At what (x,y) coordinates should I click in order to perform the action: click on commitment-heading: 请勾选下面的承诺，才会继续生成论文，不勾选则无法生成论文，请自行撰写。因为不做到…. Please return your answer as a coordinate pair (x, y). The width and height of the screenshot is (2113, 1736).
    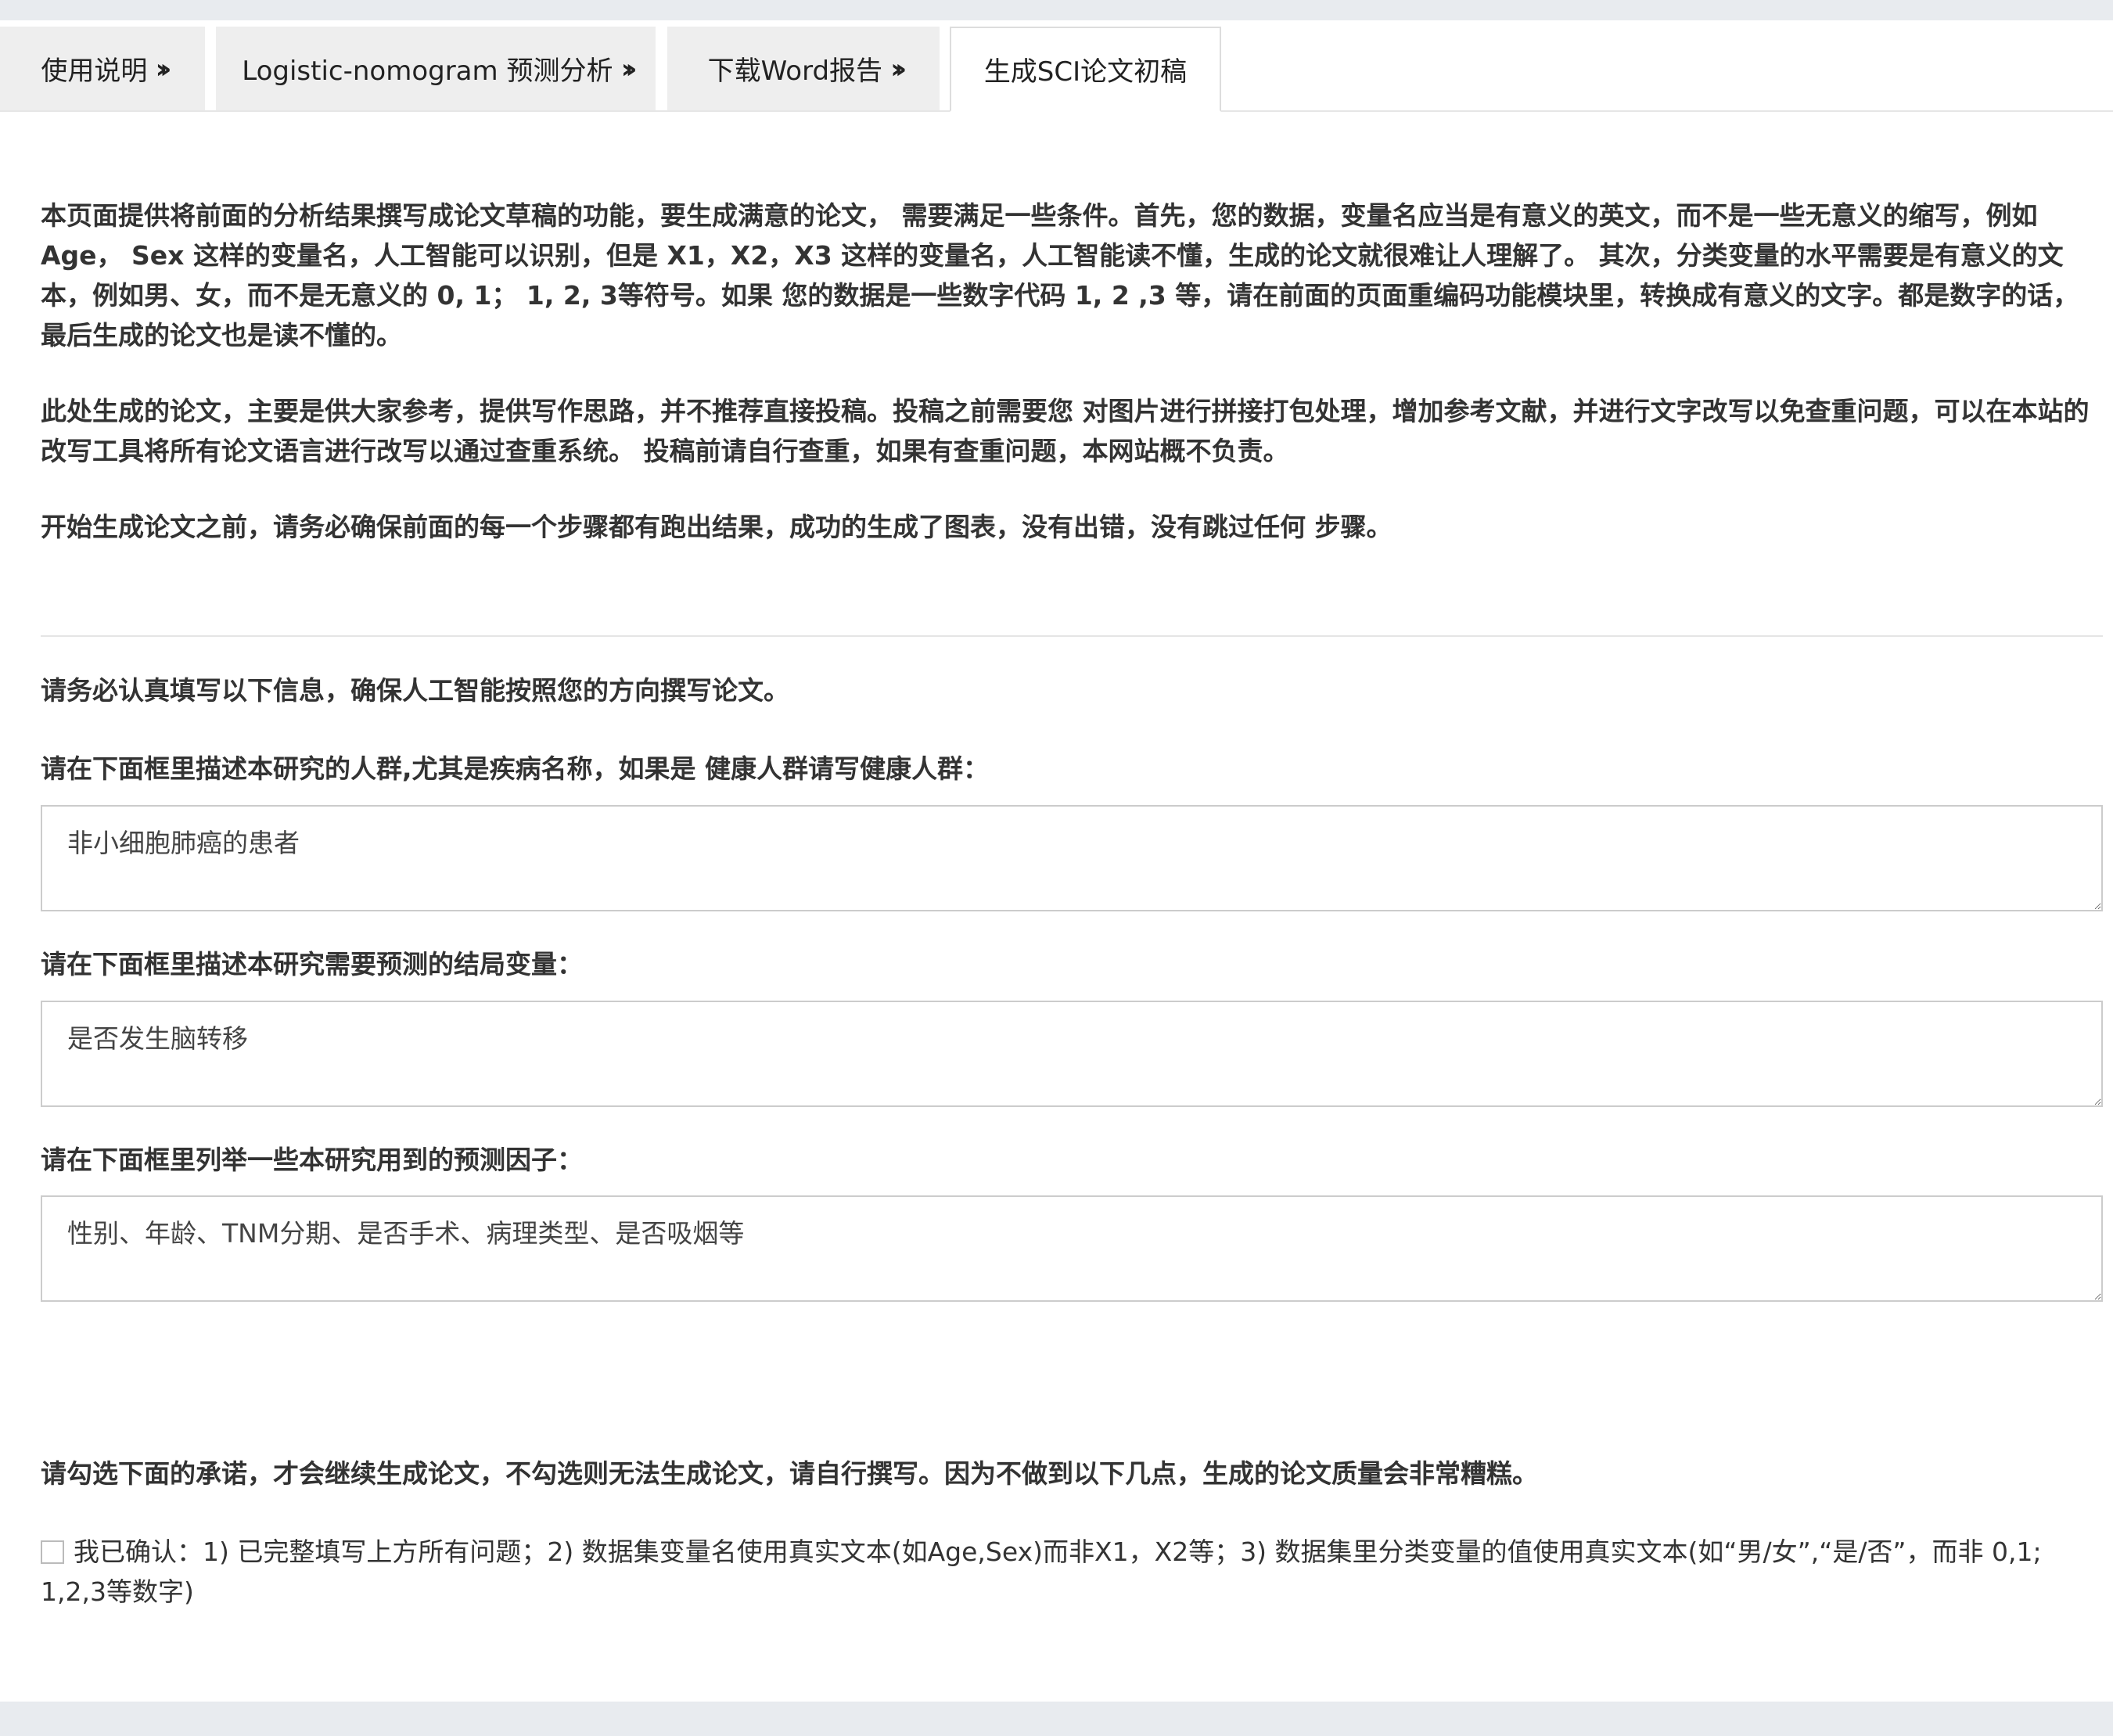
    Looking at the image, I should click on (789, 1473).